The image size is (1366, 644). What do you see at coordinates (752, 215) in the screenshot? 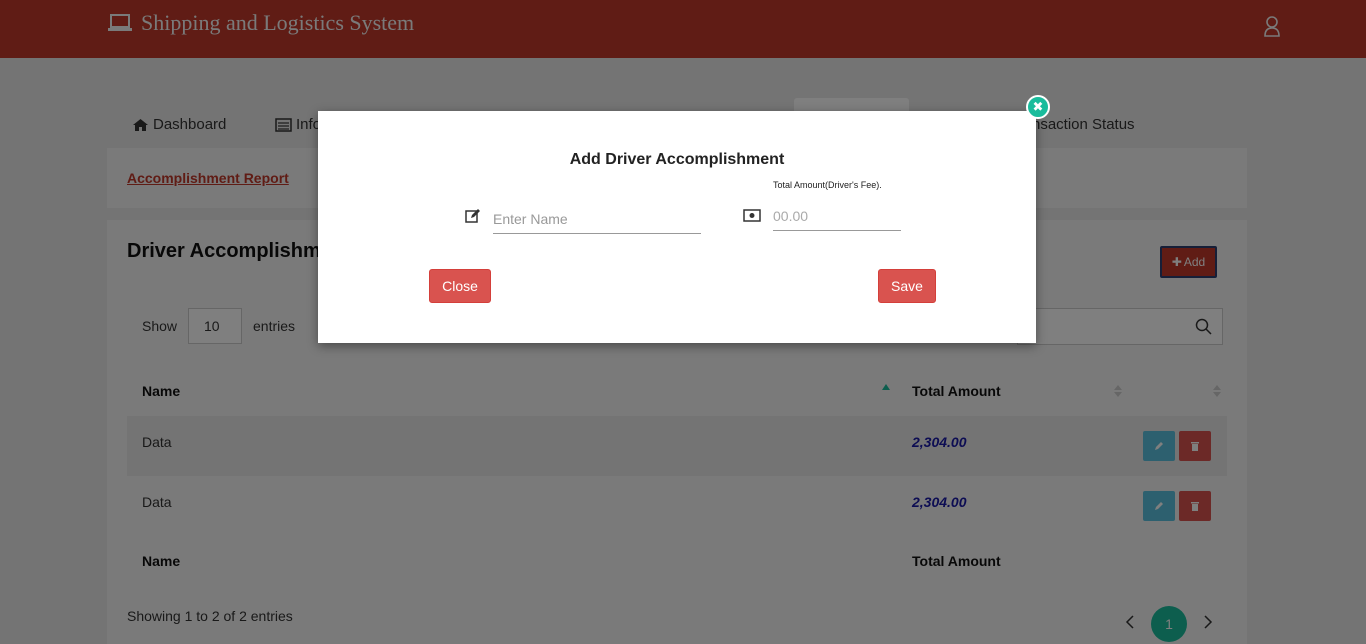
I see `money-icon` at bounding box center [752, 215].